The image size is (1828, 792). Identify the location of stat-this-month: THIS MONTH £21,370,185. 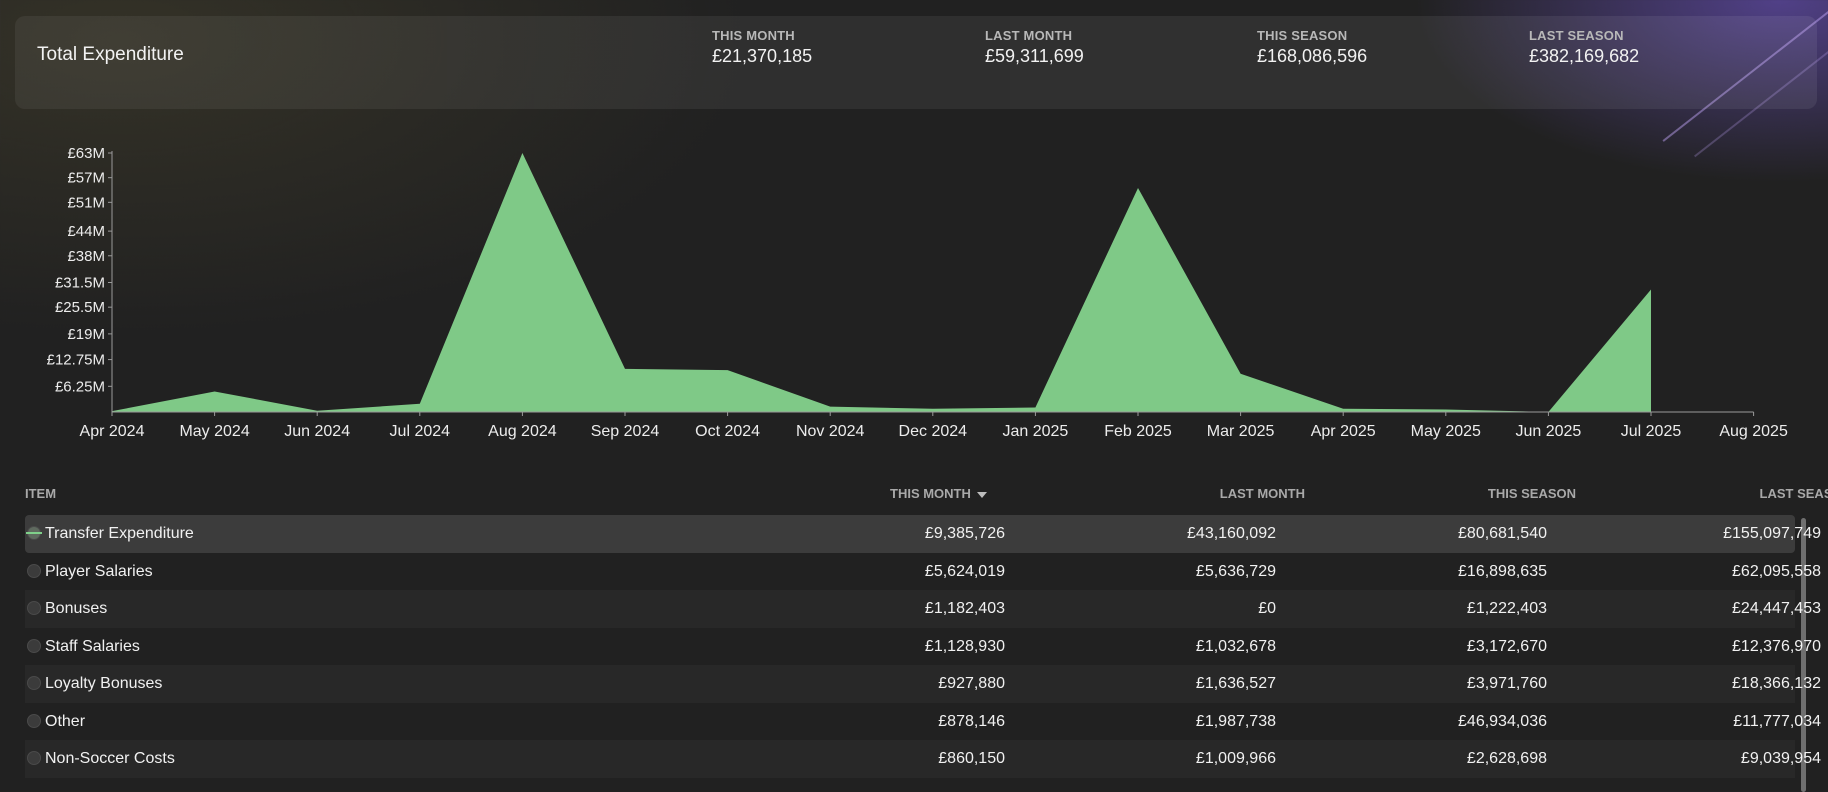
(762, 47).